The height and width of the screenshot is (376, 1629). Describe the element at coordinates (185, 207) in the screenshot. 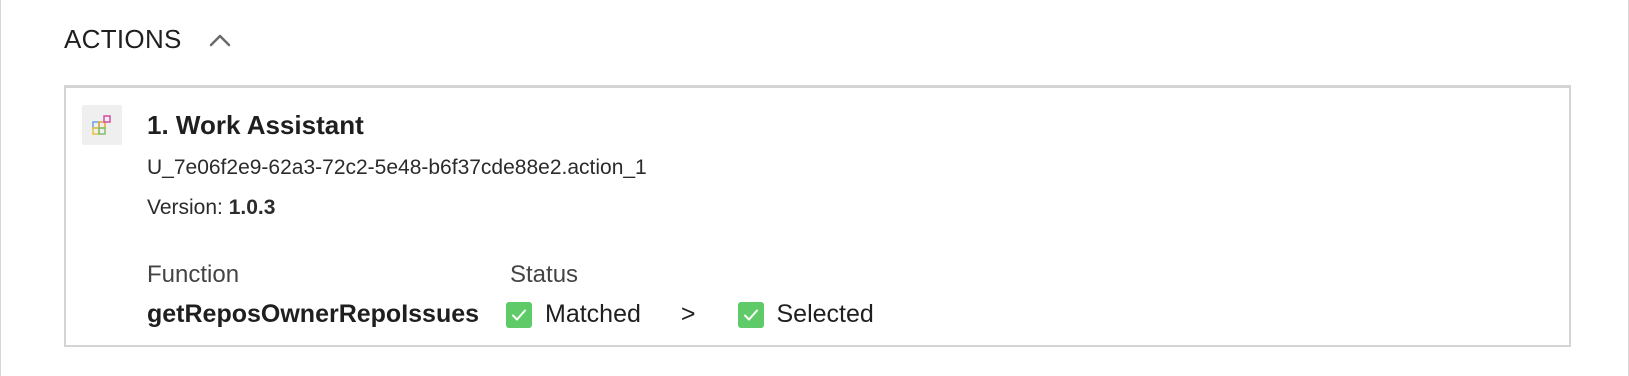

I see `version-label: Version:` at that location.